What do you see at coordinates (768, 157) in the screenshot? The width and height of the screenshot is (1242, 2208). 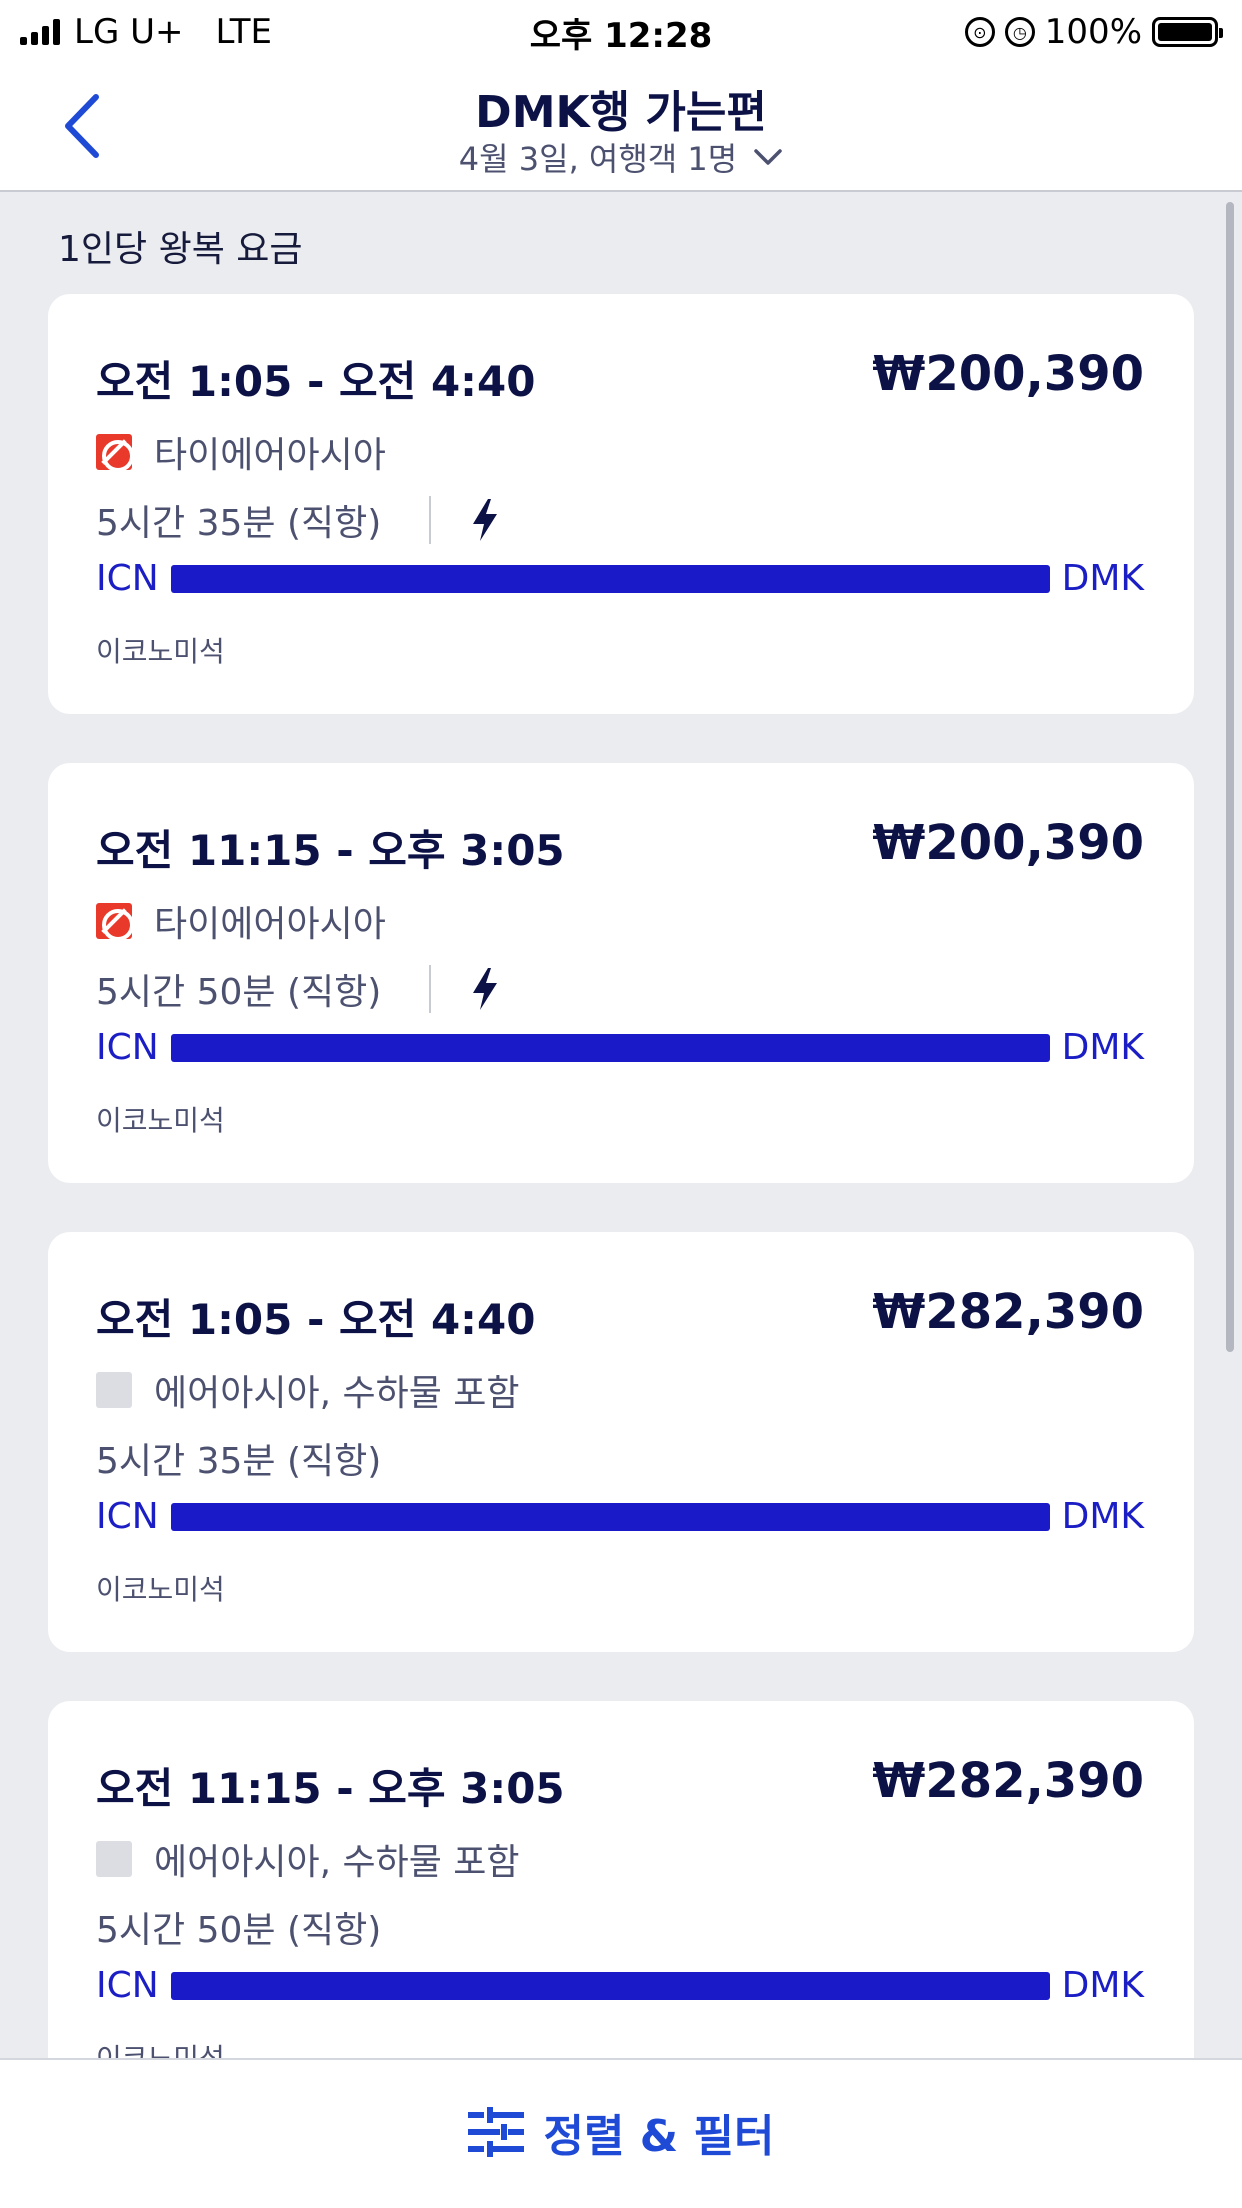 I see `chevron-down-icon` at bounding box center [768, 157].